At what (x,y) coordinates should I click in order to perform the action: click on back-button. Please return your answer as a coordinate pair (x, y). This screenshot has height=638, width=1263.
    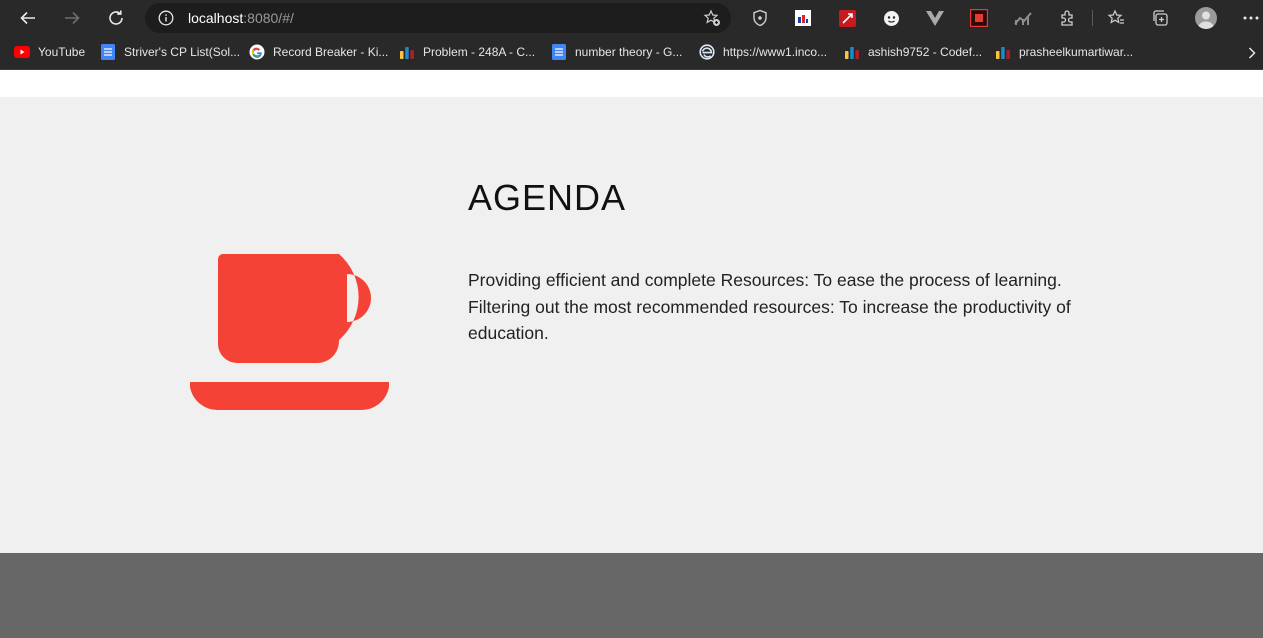
    Looking at the image, I should click on (28, 18).